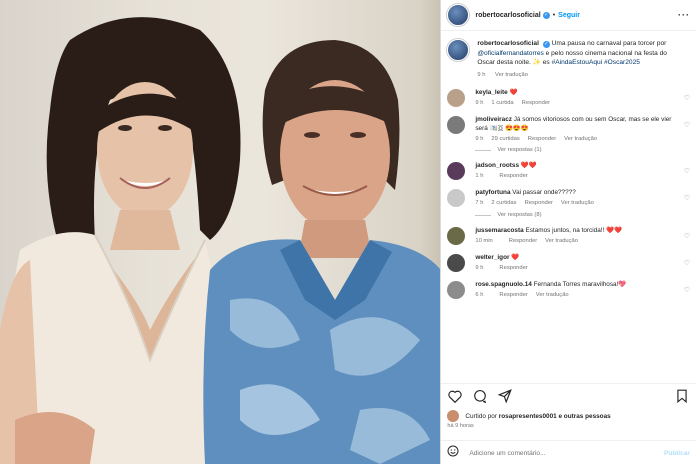 This screenshot has height=465, width=696. I want to click on caption-avatar, so click(458, 50).